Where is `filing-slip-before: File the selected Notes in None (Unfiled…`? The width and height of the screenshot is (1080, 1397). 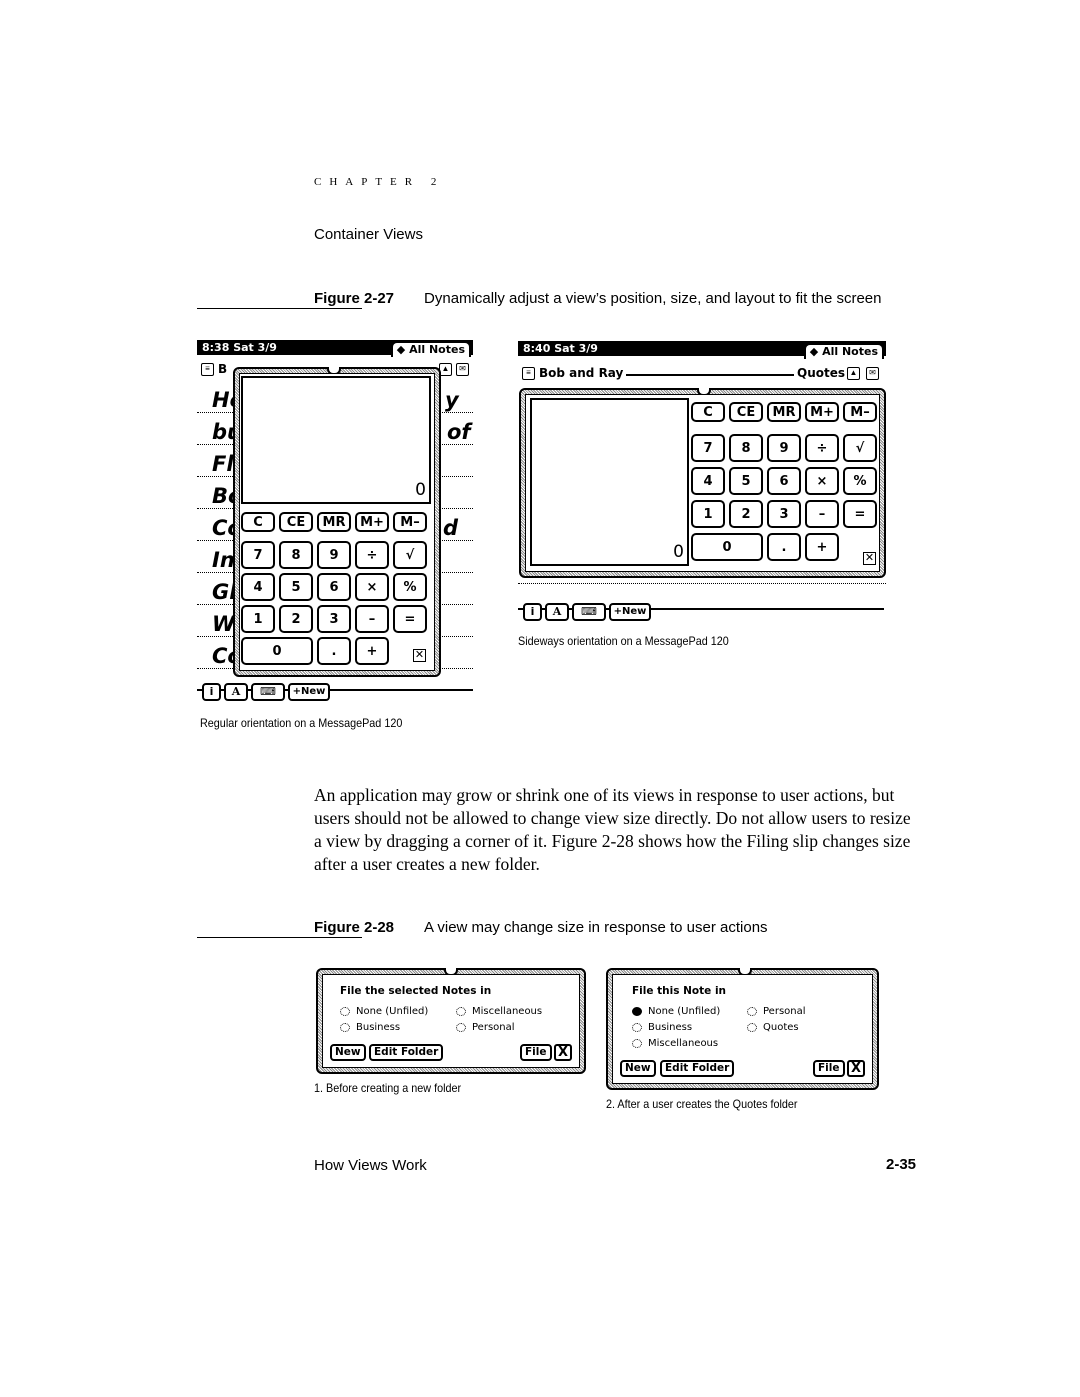
filing-slip-before: File the selected Notes in None (Unfiled… is located at coordinates (451, 1021).